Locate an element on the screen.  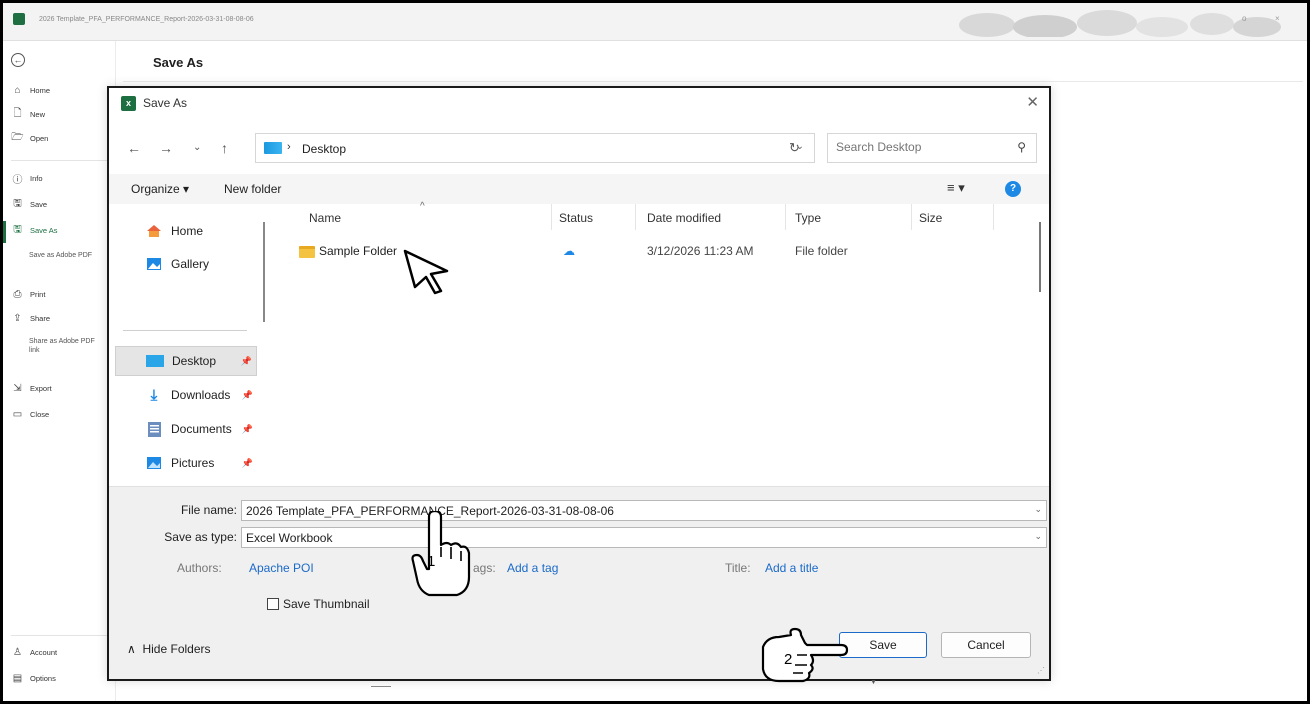
tags-field: Add a tag is located at coordinates (532, 568).